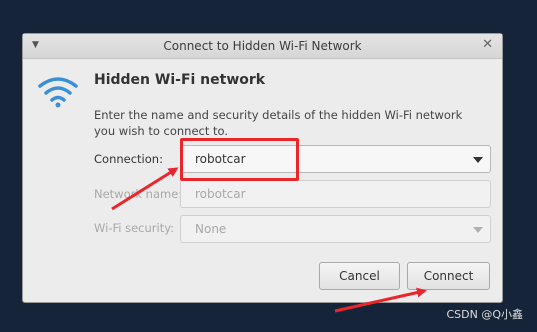  What do you see at coordinates (145, 189) in the screenshot?
I see `annotation-arrow-connection` at bounding box center [145, 189].